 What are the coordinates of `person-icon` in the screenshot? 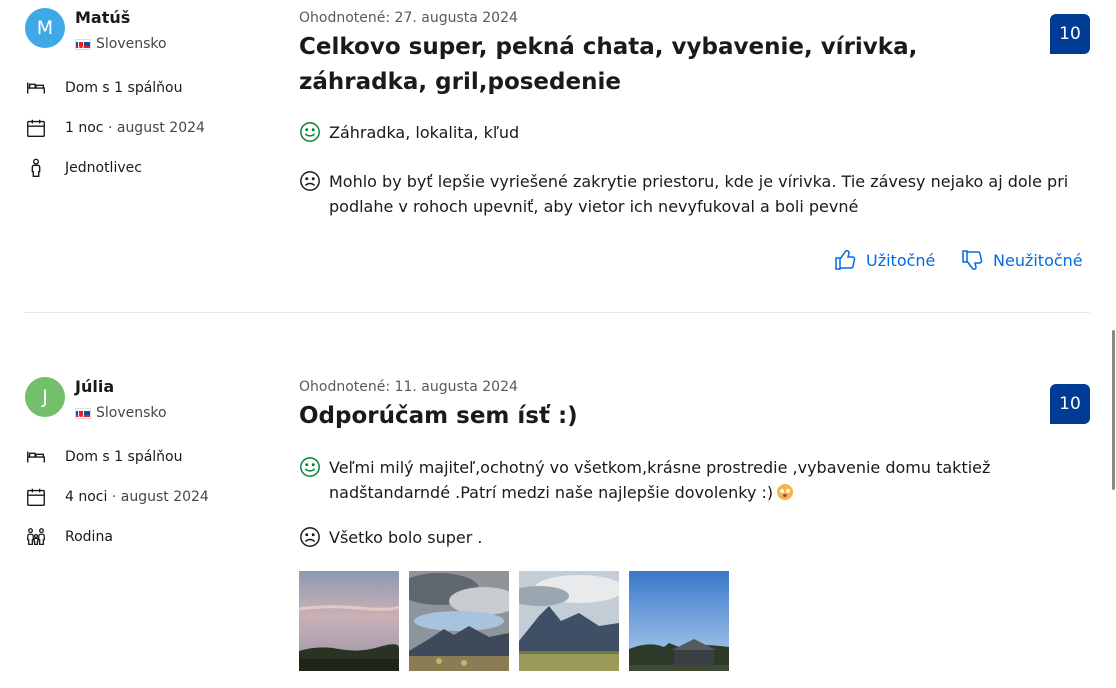 It's located at (36, 167).